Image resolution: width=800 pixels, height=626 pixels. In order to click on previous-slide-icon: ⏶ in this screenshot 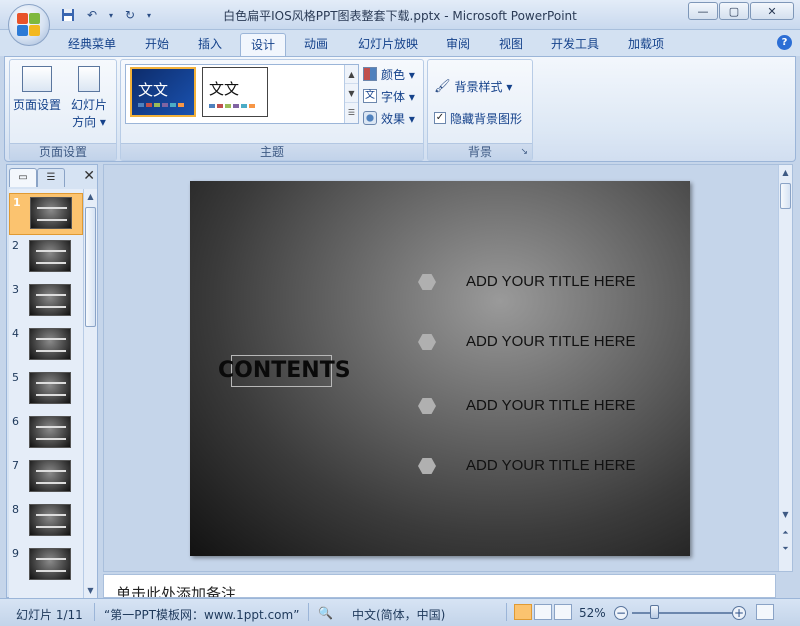, I will do `click(785, 533)`.